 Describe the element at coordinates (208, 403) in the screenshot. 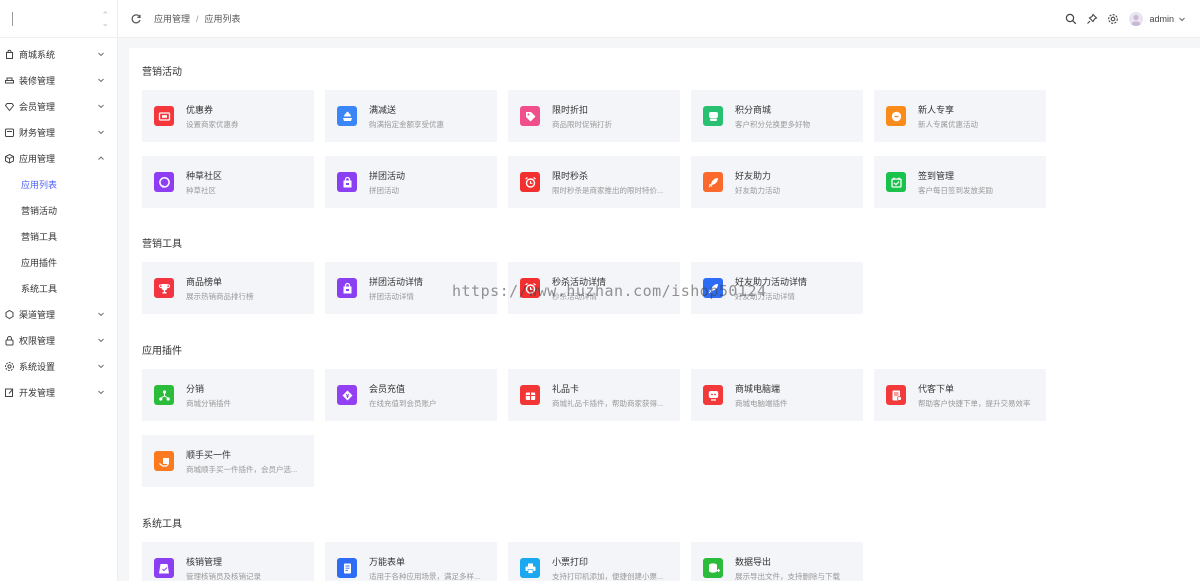

I see `app-card-desc: 商城分销插件` at that location.